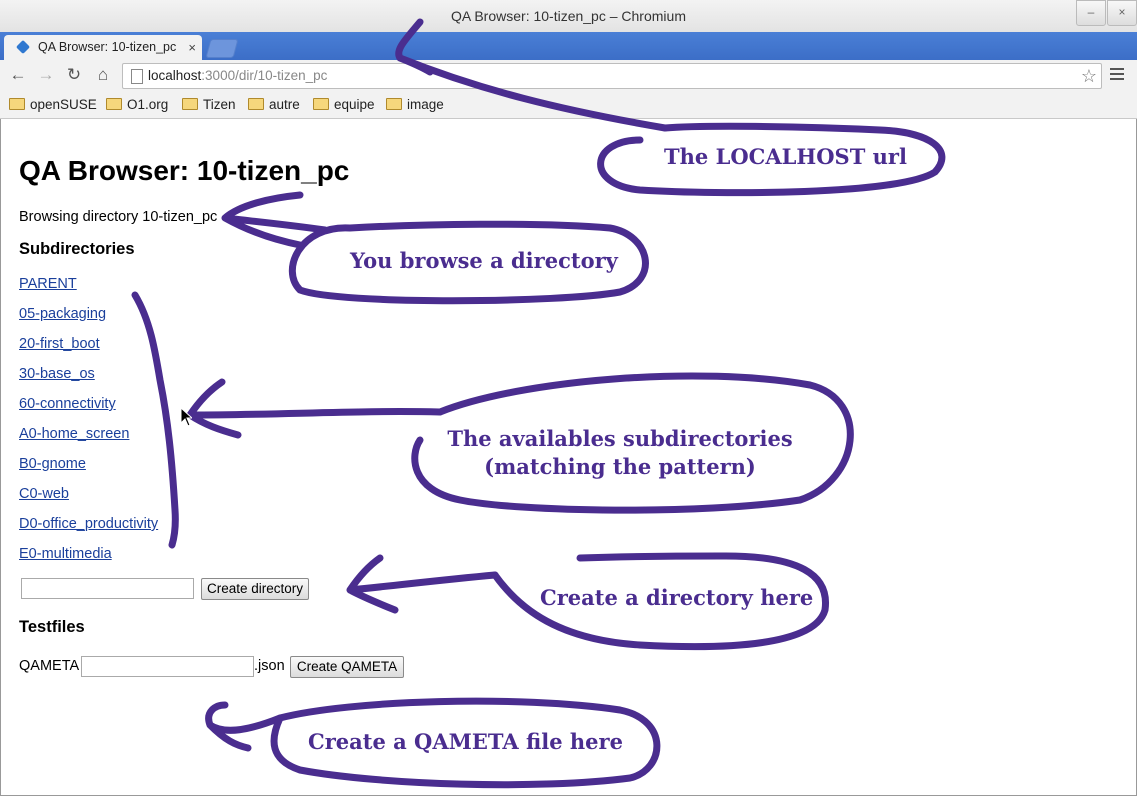  I want to click on qameta-label: QAMETA, so click(49, 666).